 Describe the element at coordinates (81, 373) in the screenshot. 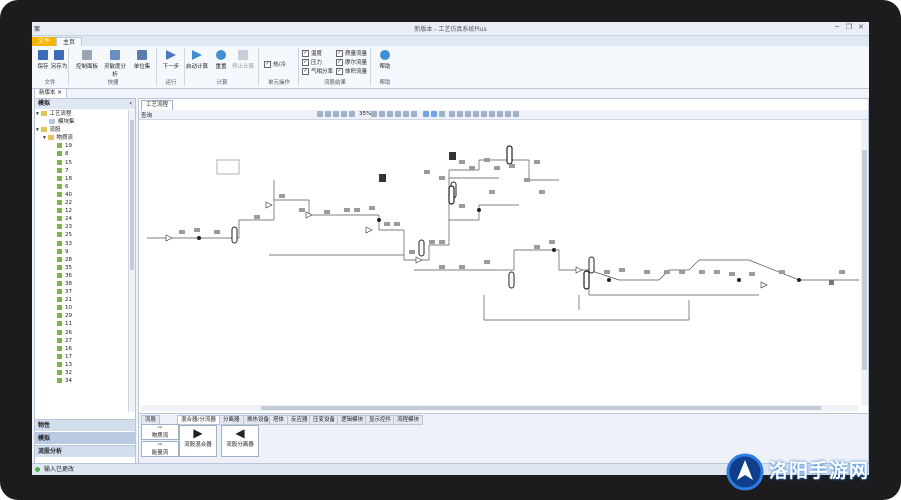

I see `tree-stream-item: 32` at that location.